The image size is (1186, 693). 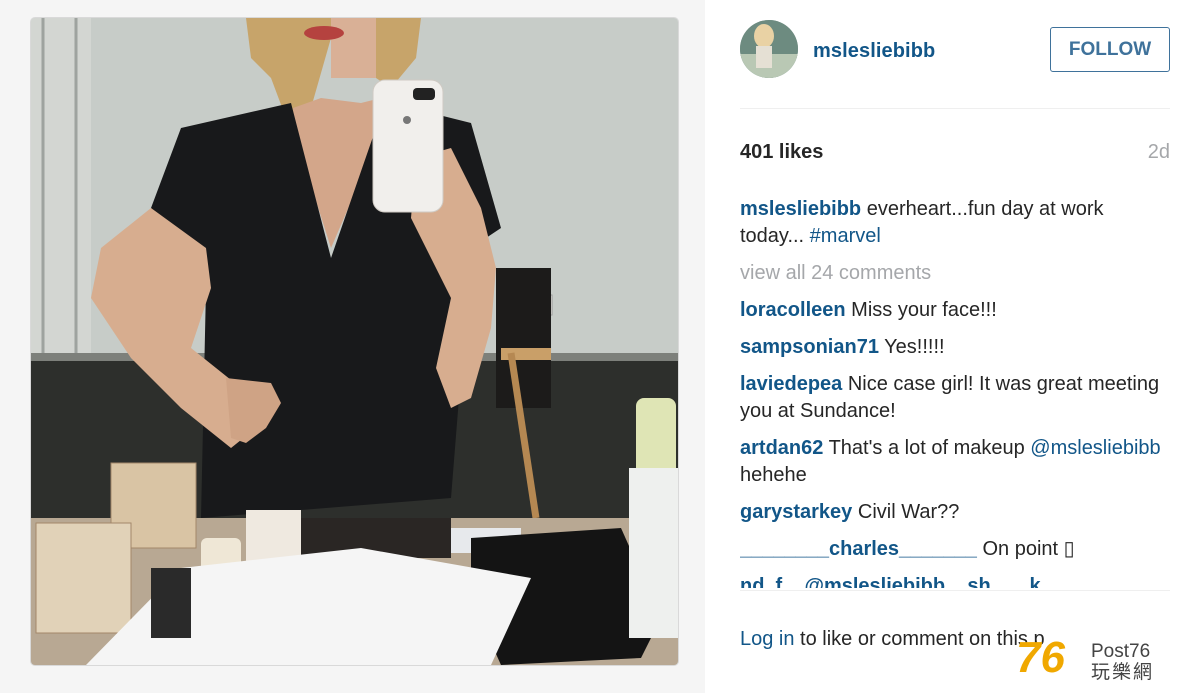 What do you see at coordinates (1159, 152) in the screenshot?
I see `post-timestamp: 2d` at bounding box center [1159, 152].